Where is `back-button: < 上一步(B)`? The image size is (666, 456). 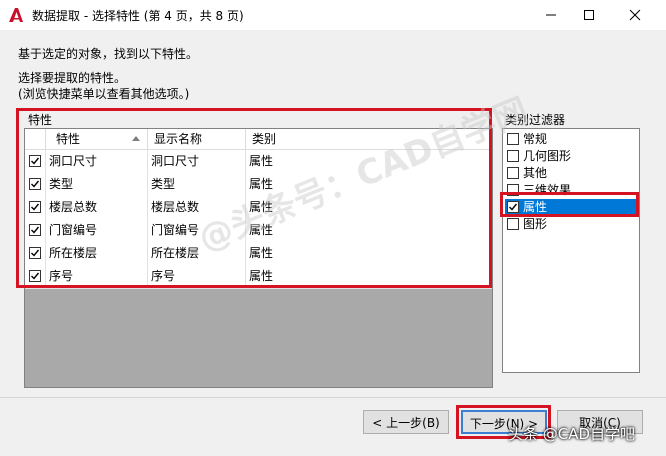 back-button: < 上一步(B) is located at coordinates (406, 422).